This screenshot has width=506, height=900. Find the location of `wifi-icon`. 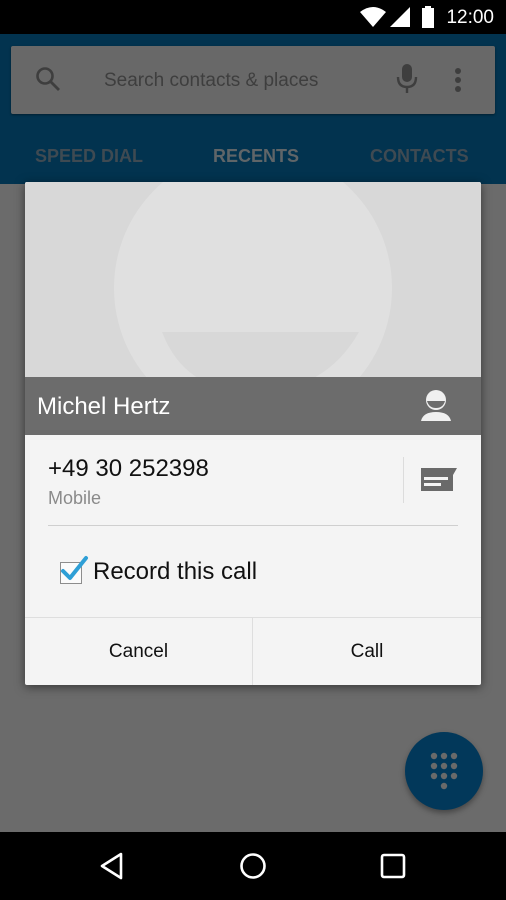

wifi-icon is located at coordinates (373, 17).